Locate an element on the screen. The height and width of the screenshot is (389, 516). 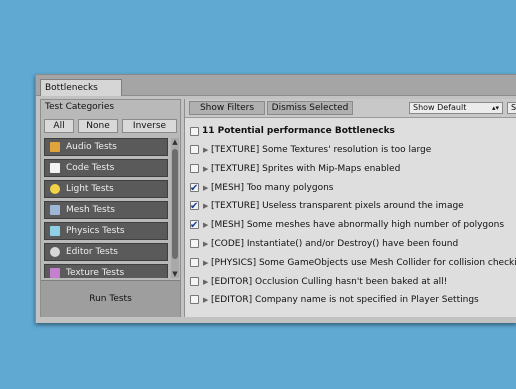
filter-inverse-button: Inverse is located at coordinates (149, 126).